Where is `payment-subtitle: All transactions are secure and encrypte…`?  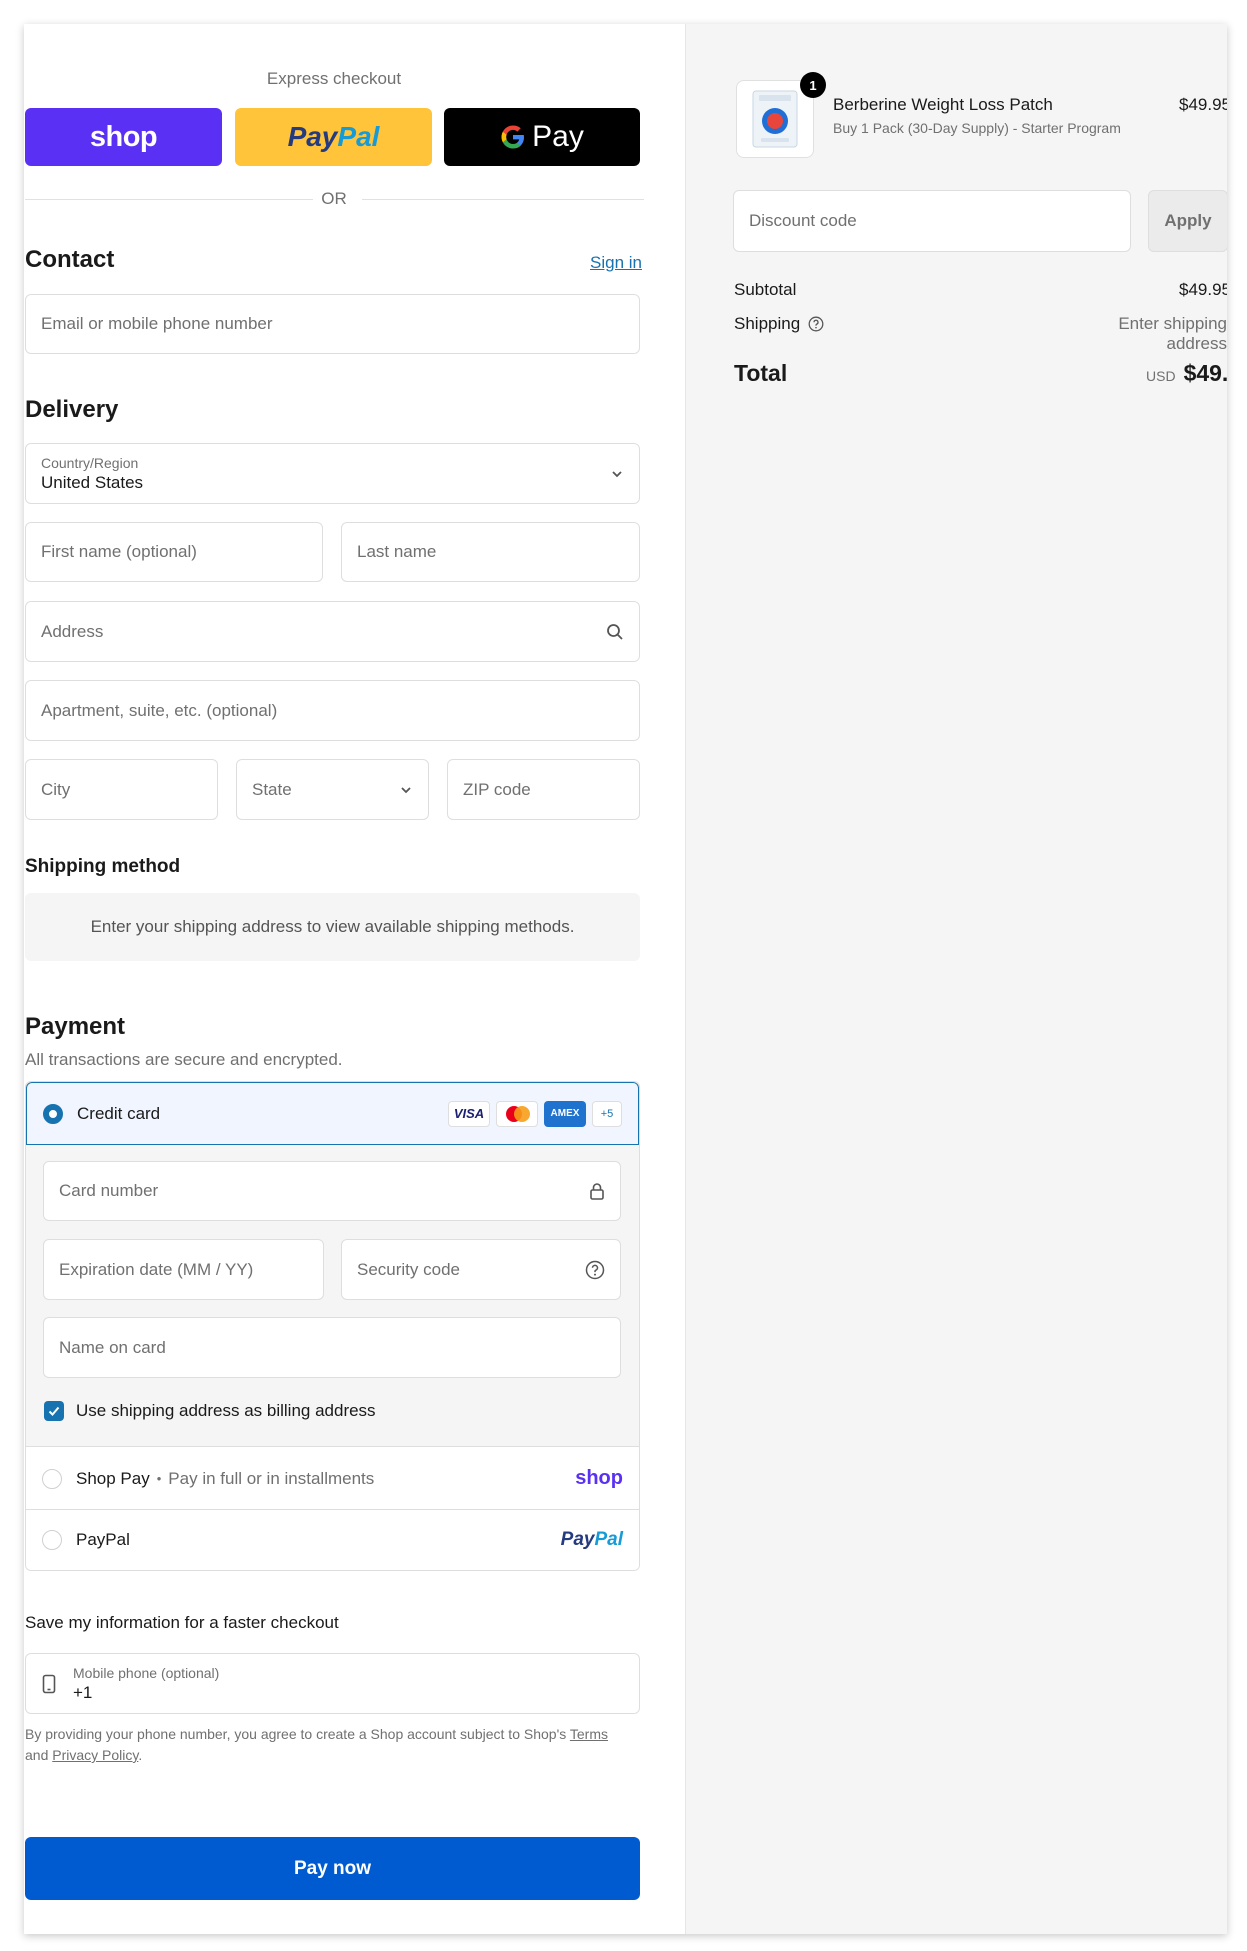
payment-subtitle: All transactions are secure and encrypte… is located at coordinates (184, 1059).